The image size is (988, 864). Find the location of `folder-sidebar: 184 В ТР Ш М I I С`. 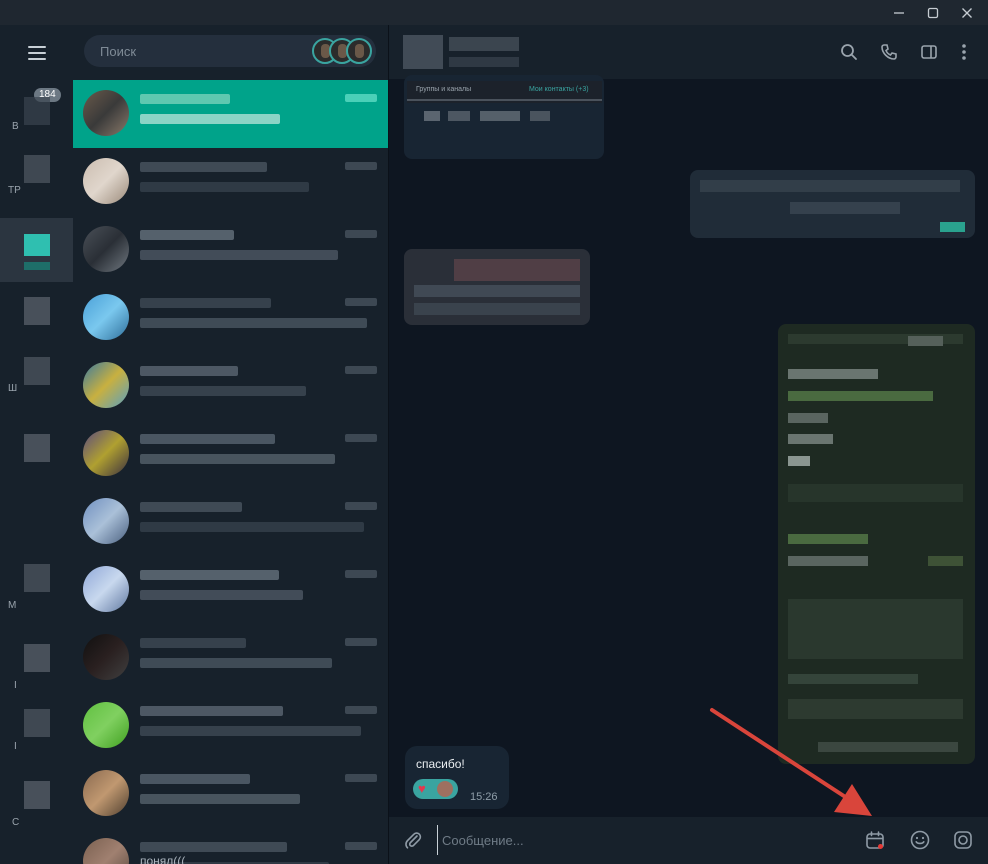

folder-sidebar: 184 В ТР Ш М I I С is located at coordinates (36, 444).